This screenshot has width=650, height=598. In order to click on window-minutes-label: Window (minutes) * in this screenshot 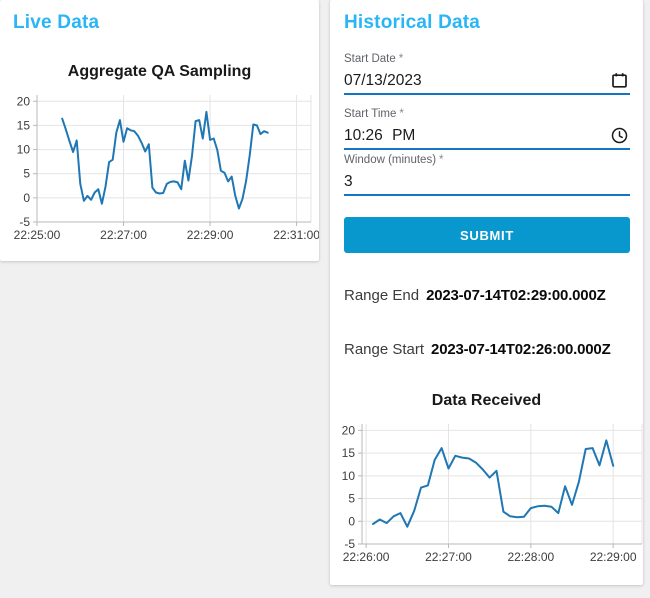, I will do `click(394, 160)`.